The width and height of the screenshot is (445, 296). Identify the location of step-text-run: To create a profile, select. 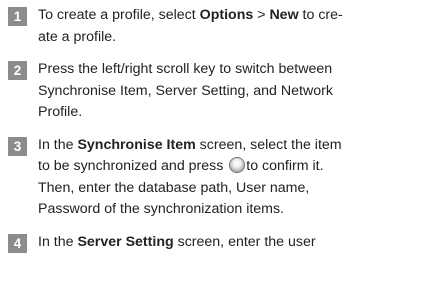
(119, 15).